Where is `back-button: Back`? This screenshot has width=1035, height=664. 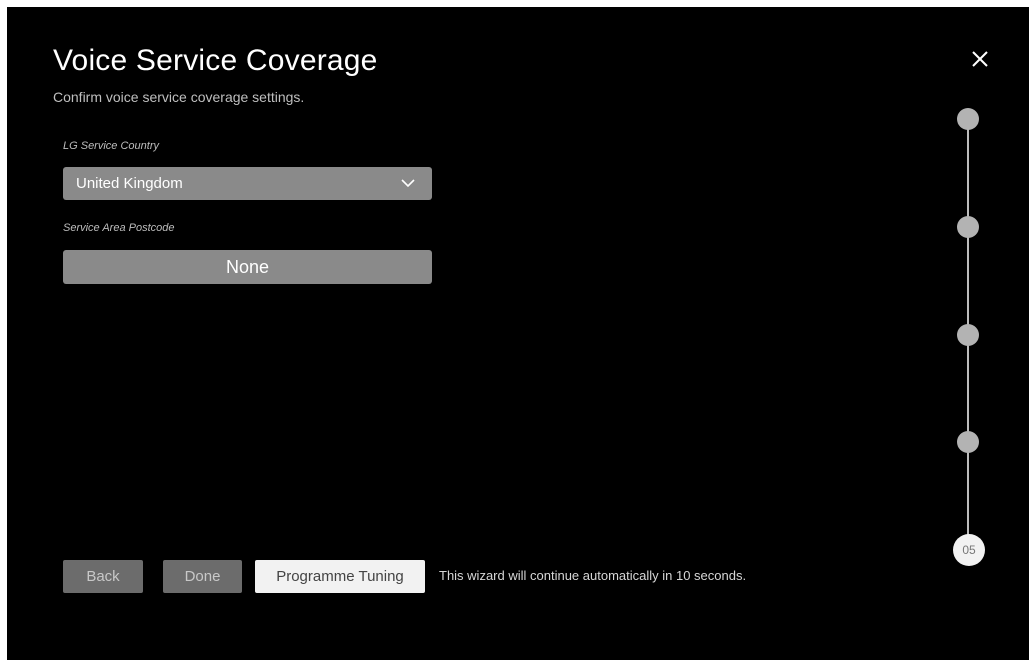
back-button: Back is located at coordinates (103, 576).